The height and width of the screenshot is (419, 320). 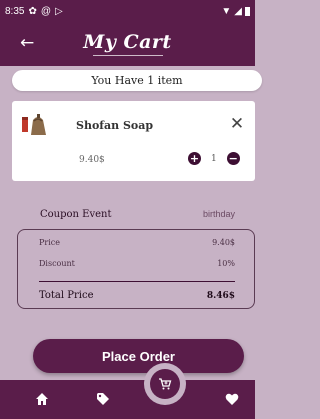 I want to click on tag-icon, so click(x=103, y=399).